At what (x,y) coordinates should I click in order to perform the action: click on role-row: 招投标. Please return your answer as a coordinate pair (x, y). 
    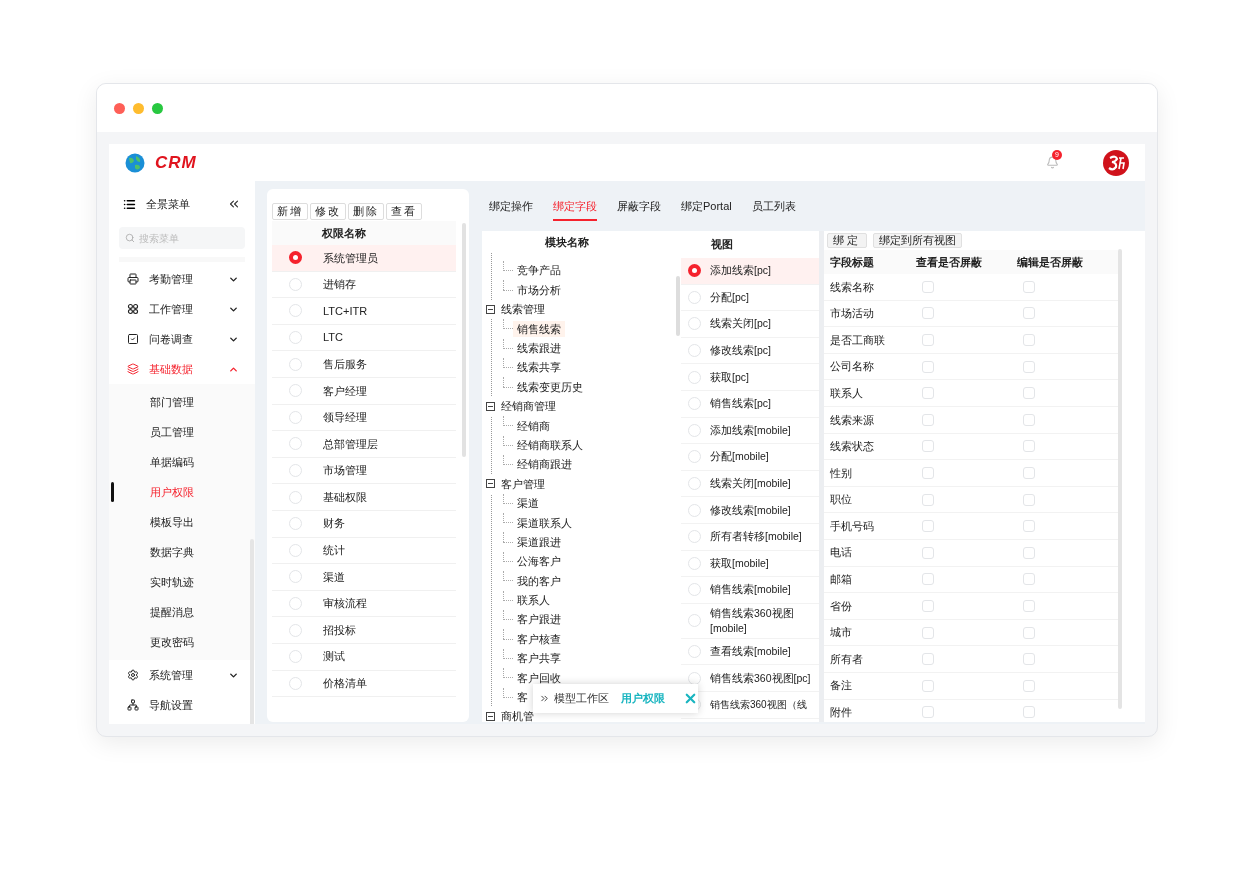
    Looking at the image, I should click on (364, 630).